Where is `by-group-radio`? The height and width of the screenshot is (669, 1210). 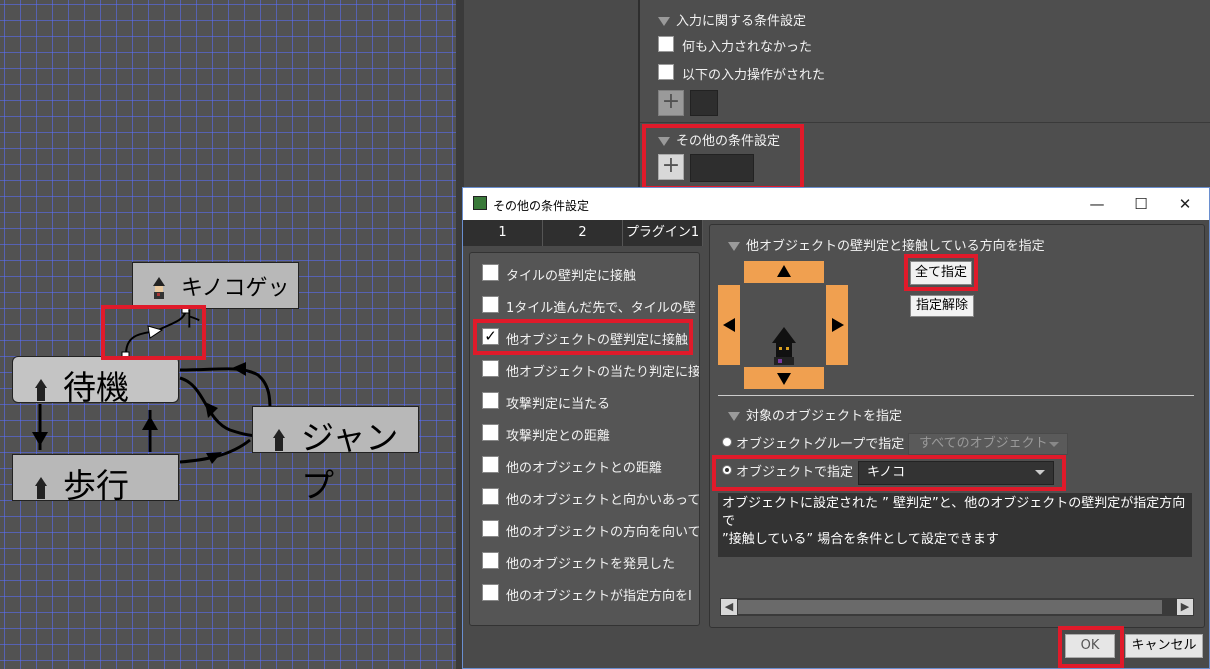 by-group-radio is located at coordinates (727, 442).